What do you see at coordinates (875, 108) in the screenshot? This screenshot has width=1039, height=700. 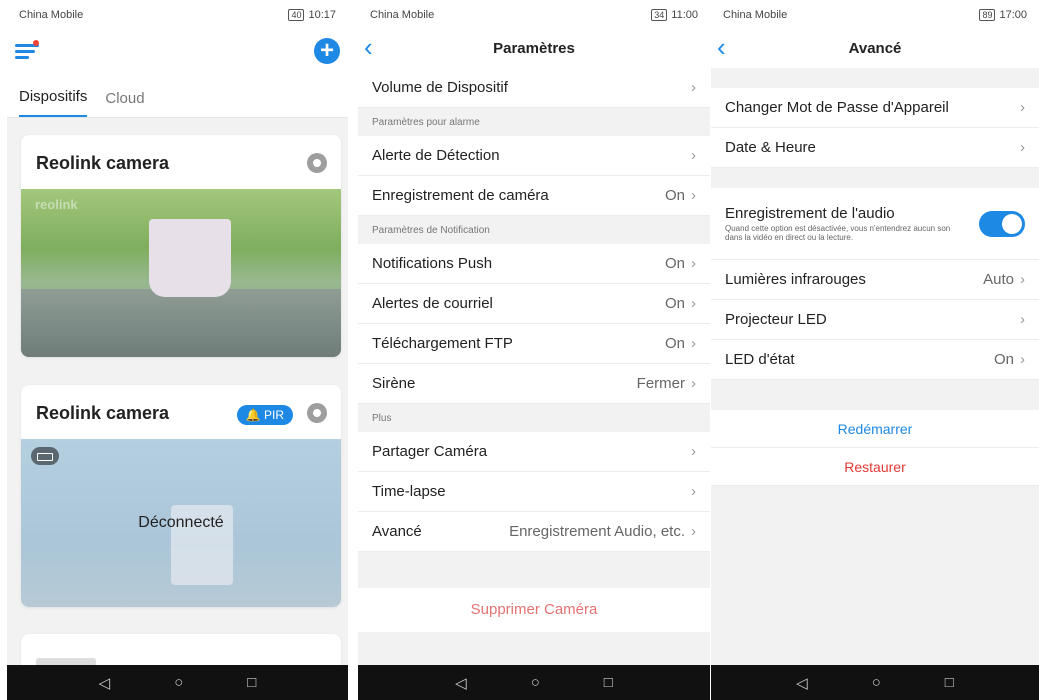 I see `settings-row-change-password: Changer Mot de Passe d'Appareil ›` at bounding box center [875, 108].